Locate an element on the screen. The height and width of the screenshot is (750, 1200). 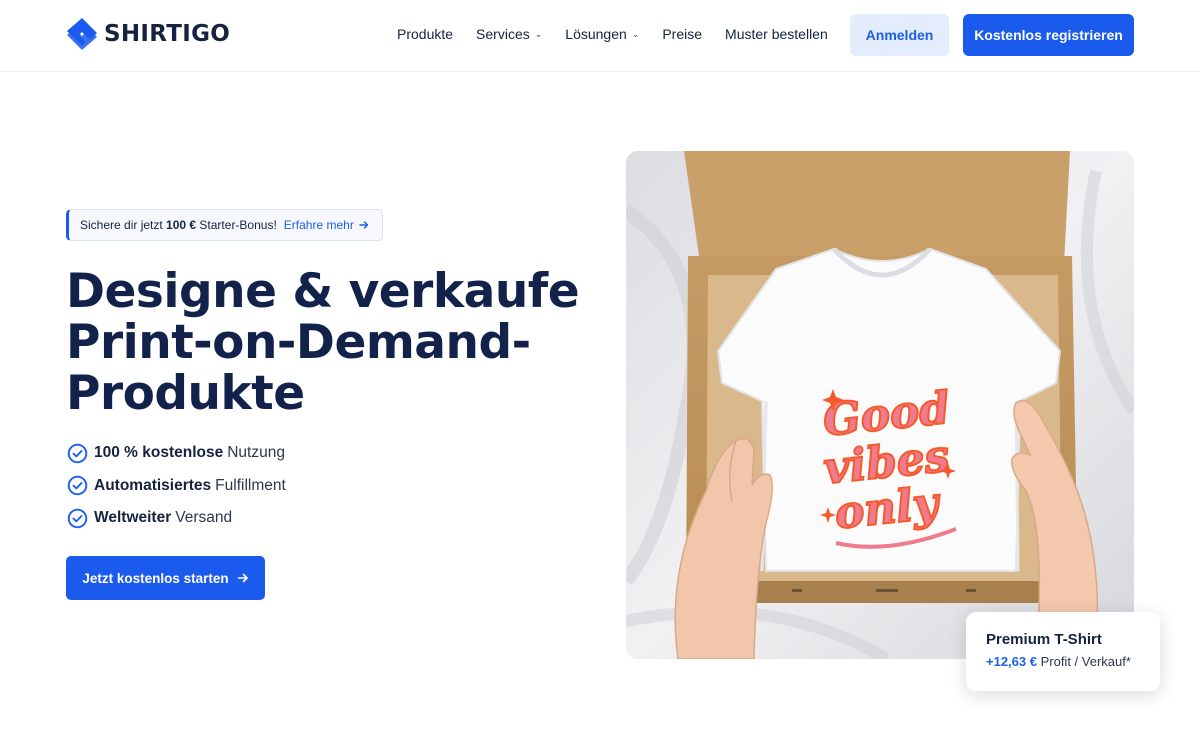
nav-item-label: Produkte is located at coordinates (425, 34).